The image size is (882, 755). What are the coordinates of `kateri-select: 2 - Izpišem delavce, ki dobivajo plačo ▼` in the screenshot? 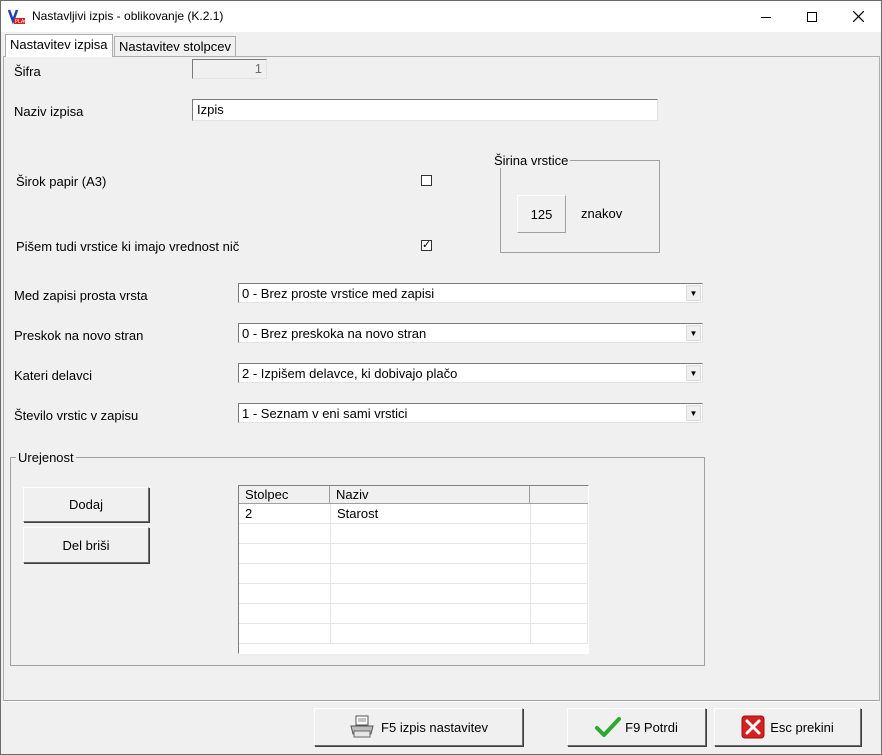 It's located at (470, 373).